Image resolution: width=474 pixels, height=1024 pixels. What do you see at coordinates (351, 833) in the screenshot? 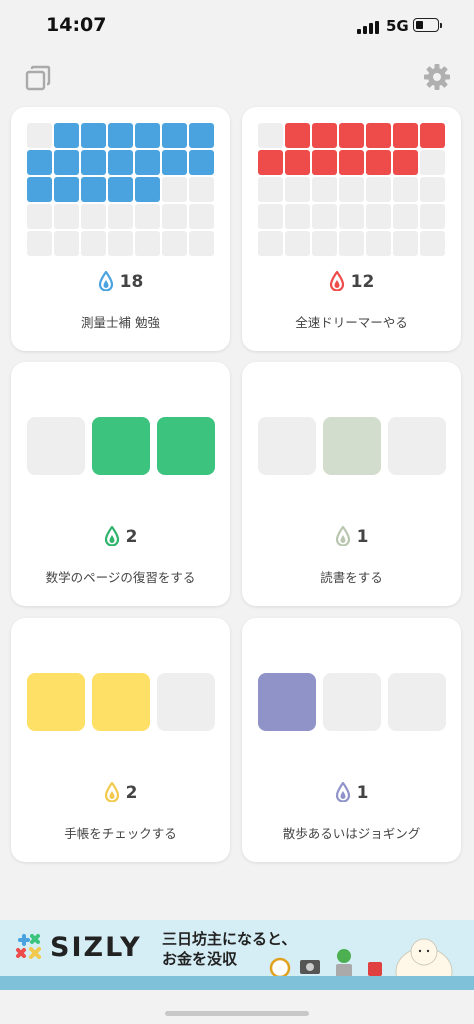
I see `habit-name: 散歩あるいはジョギング` at bounding box center [351, 833].